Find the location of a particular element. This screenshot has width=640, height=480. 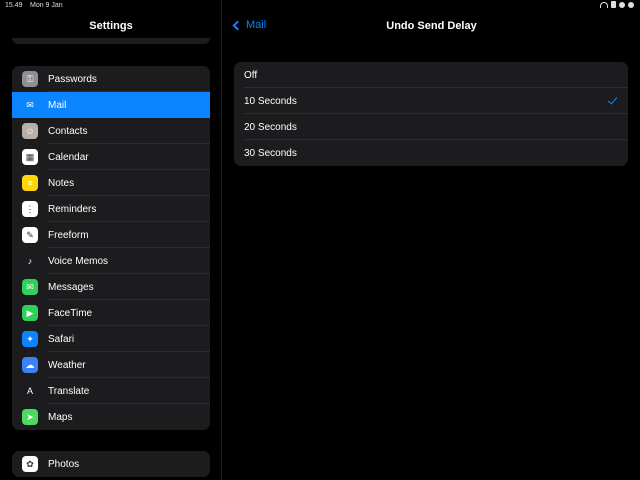

sidebar-item-label: Reminders is located at coordinates (72, 209).